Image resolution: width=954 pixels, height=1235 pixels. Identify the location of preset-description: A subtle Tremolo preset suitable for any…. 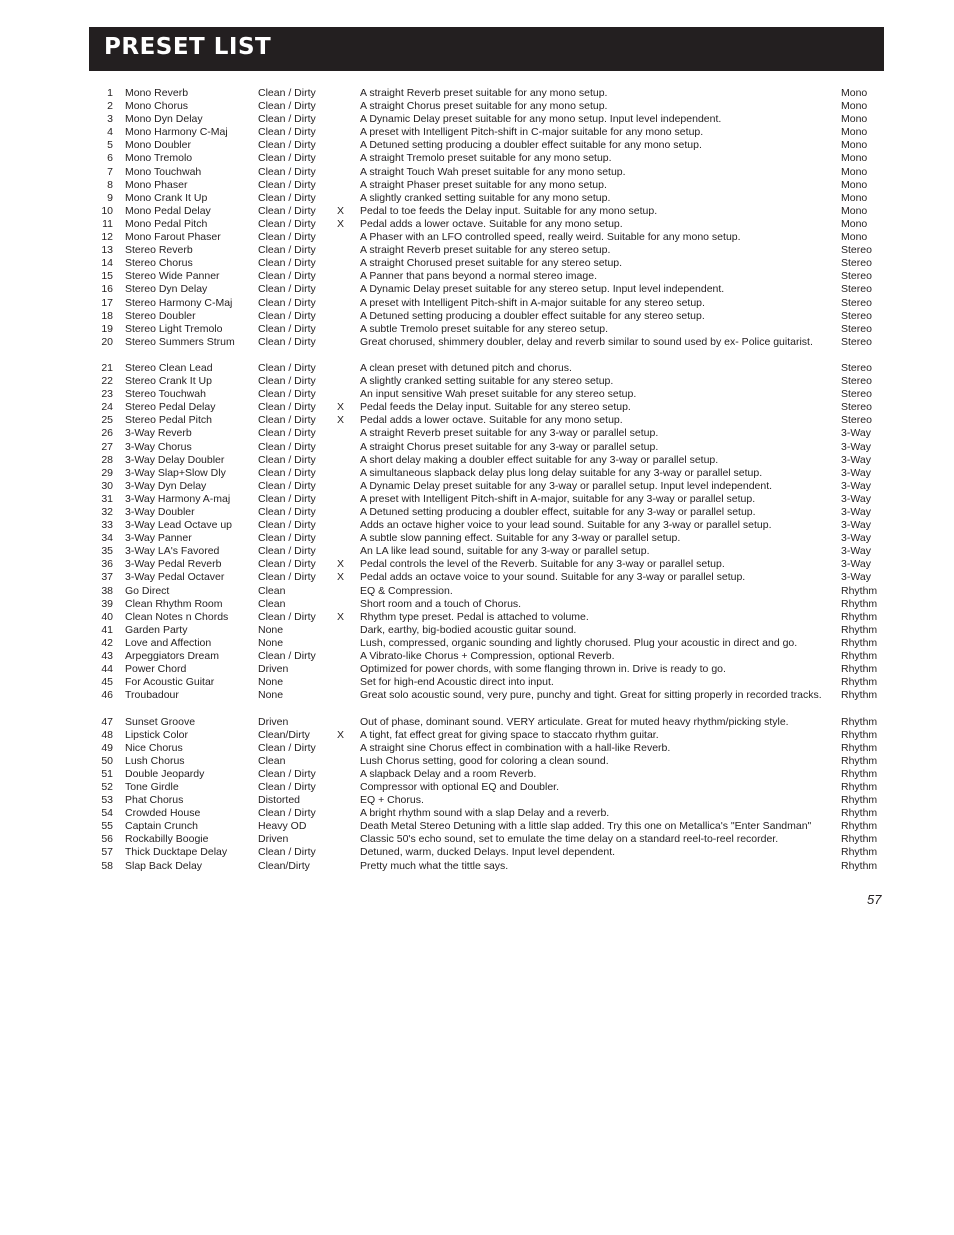
(484, 328).